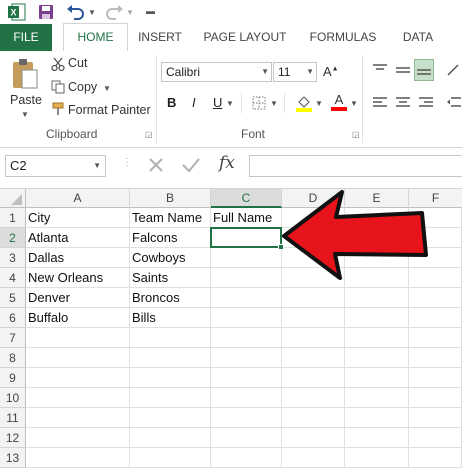 This screenshot has width=462, height=468. Describe the element at coordinates (170, 378) in the screenshot. I see `cell-b9` at that location.